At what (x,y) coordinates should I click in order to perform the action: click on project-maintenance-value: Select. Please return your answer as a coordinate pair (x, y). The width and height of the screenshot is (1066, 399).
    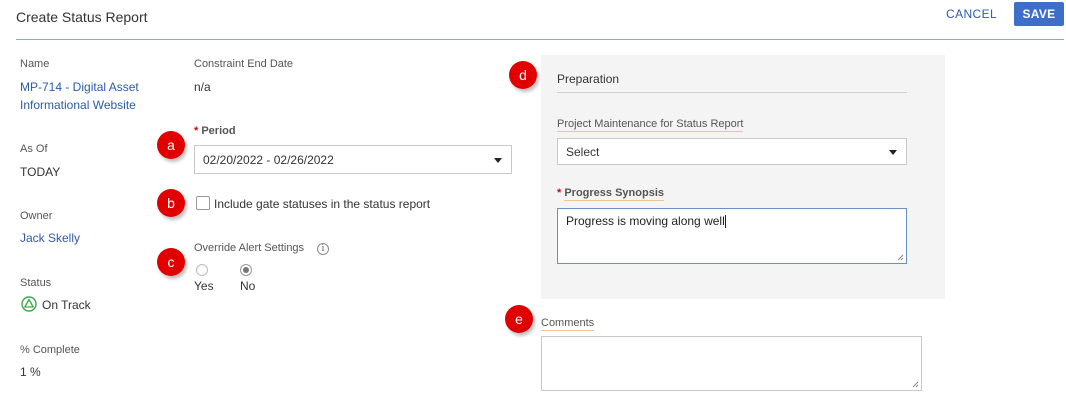
    Looking at the image, I should click on (583, 151).